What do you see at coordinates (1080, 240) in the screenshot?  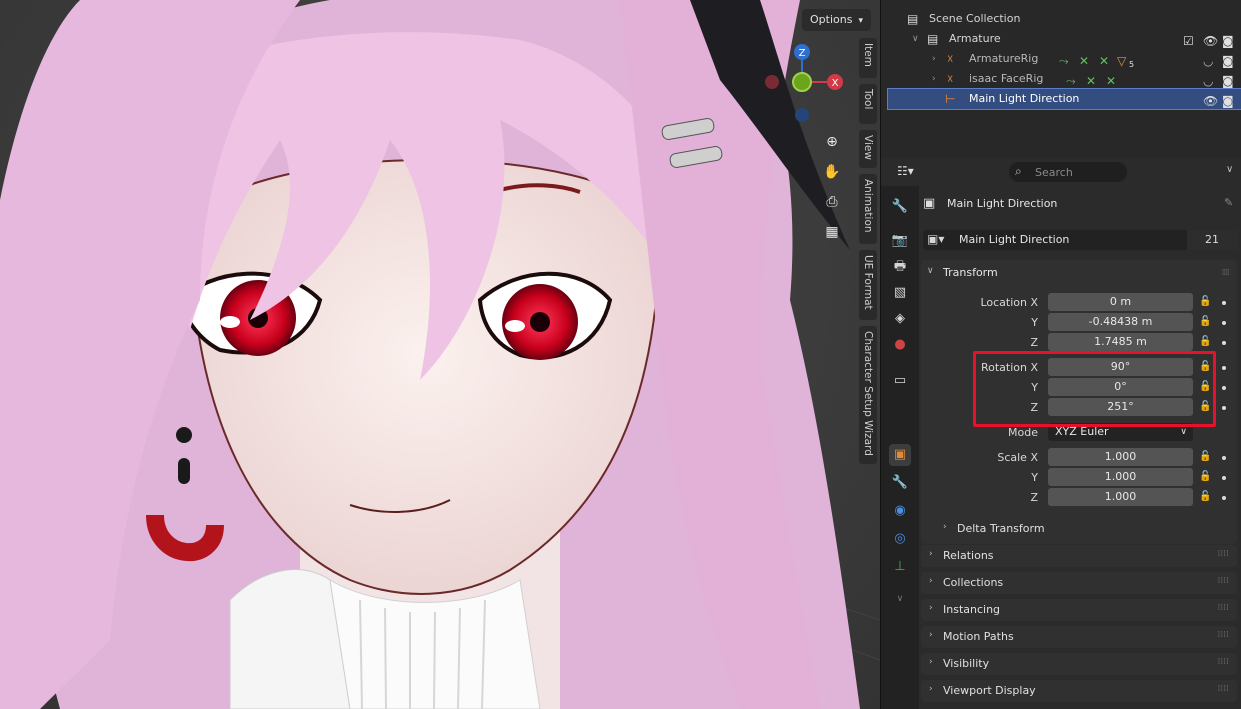 I see `datablock-selector: ▣▾ Main Light Direction 21` at bounding box center [1080, 240].